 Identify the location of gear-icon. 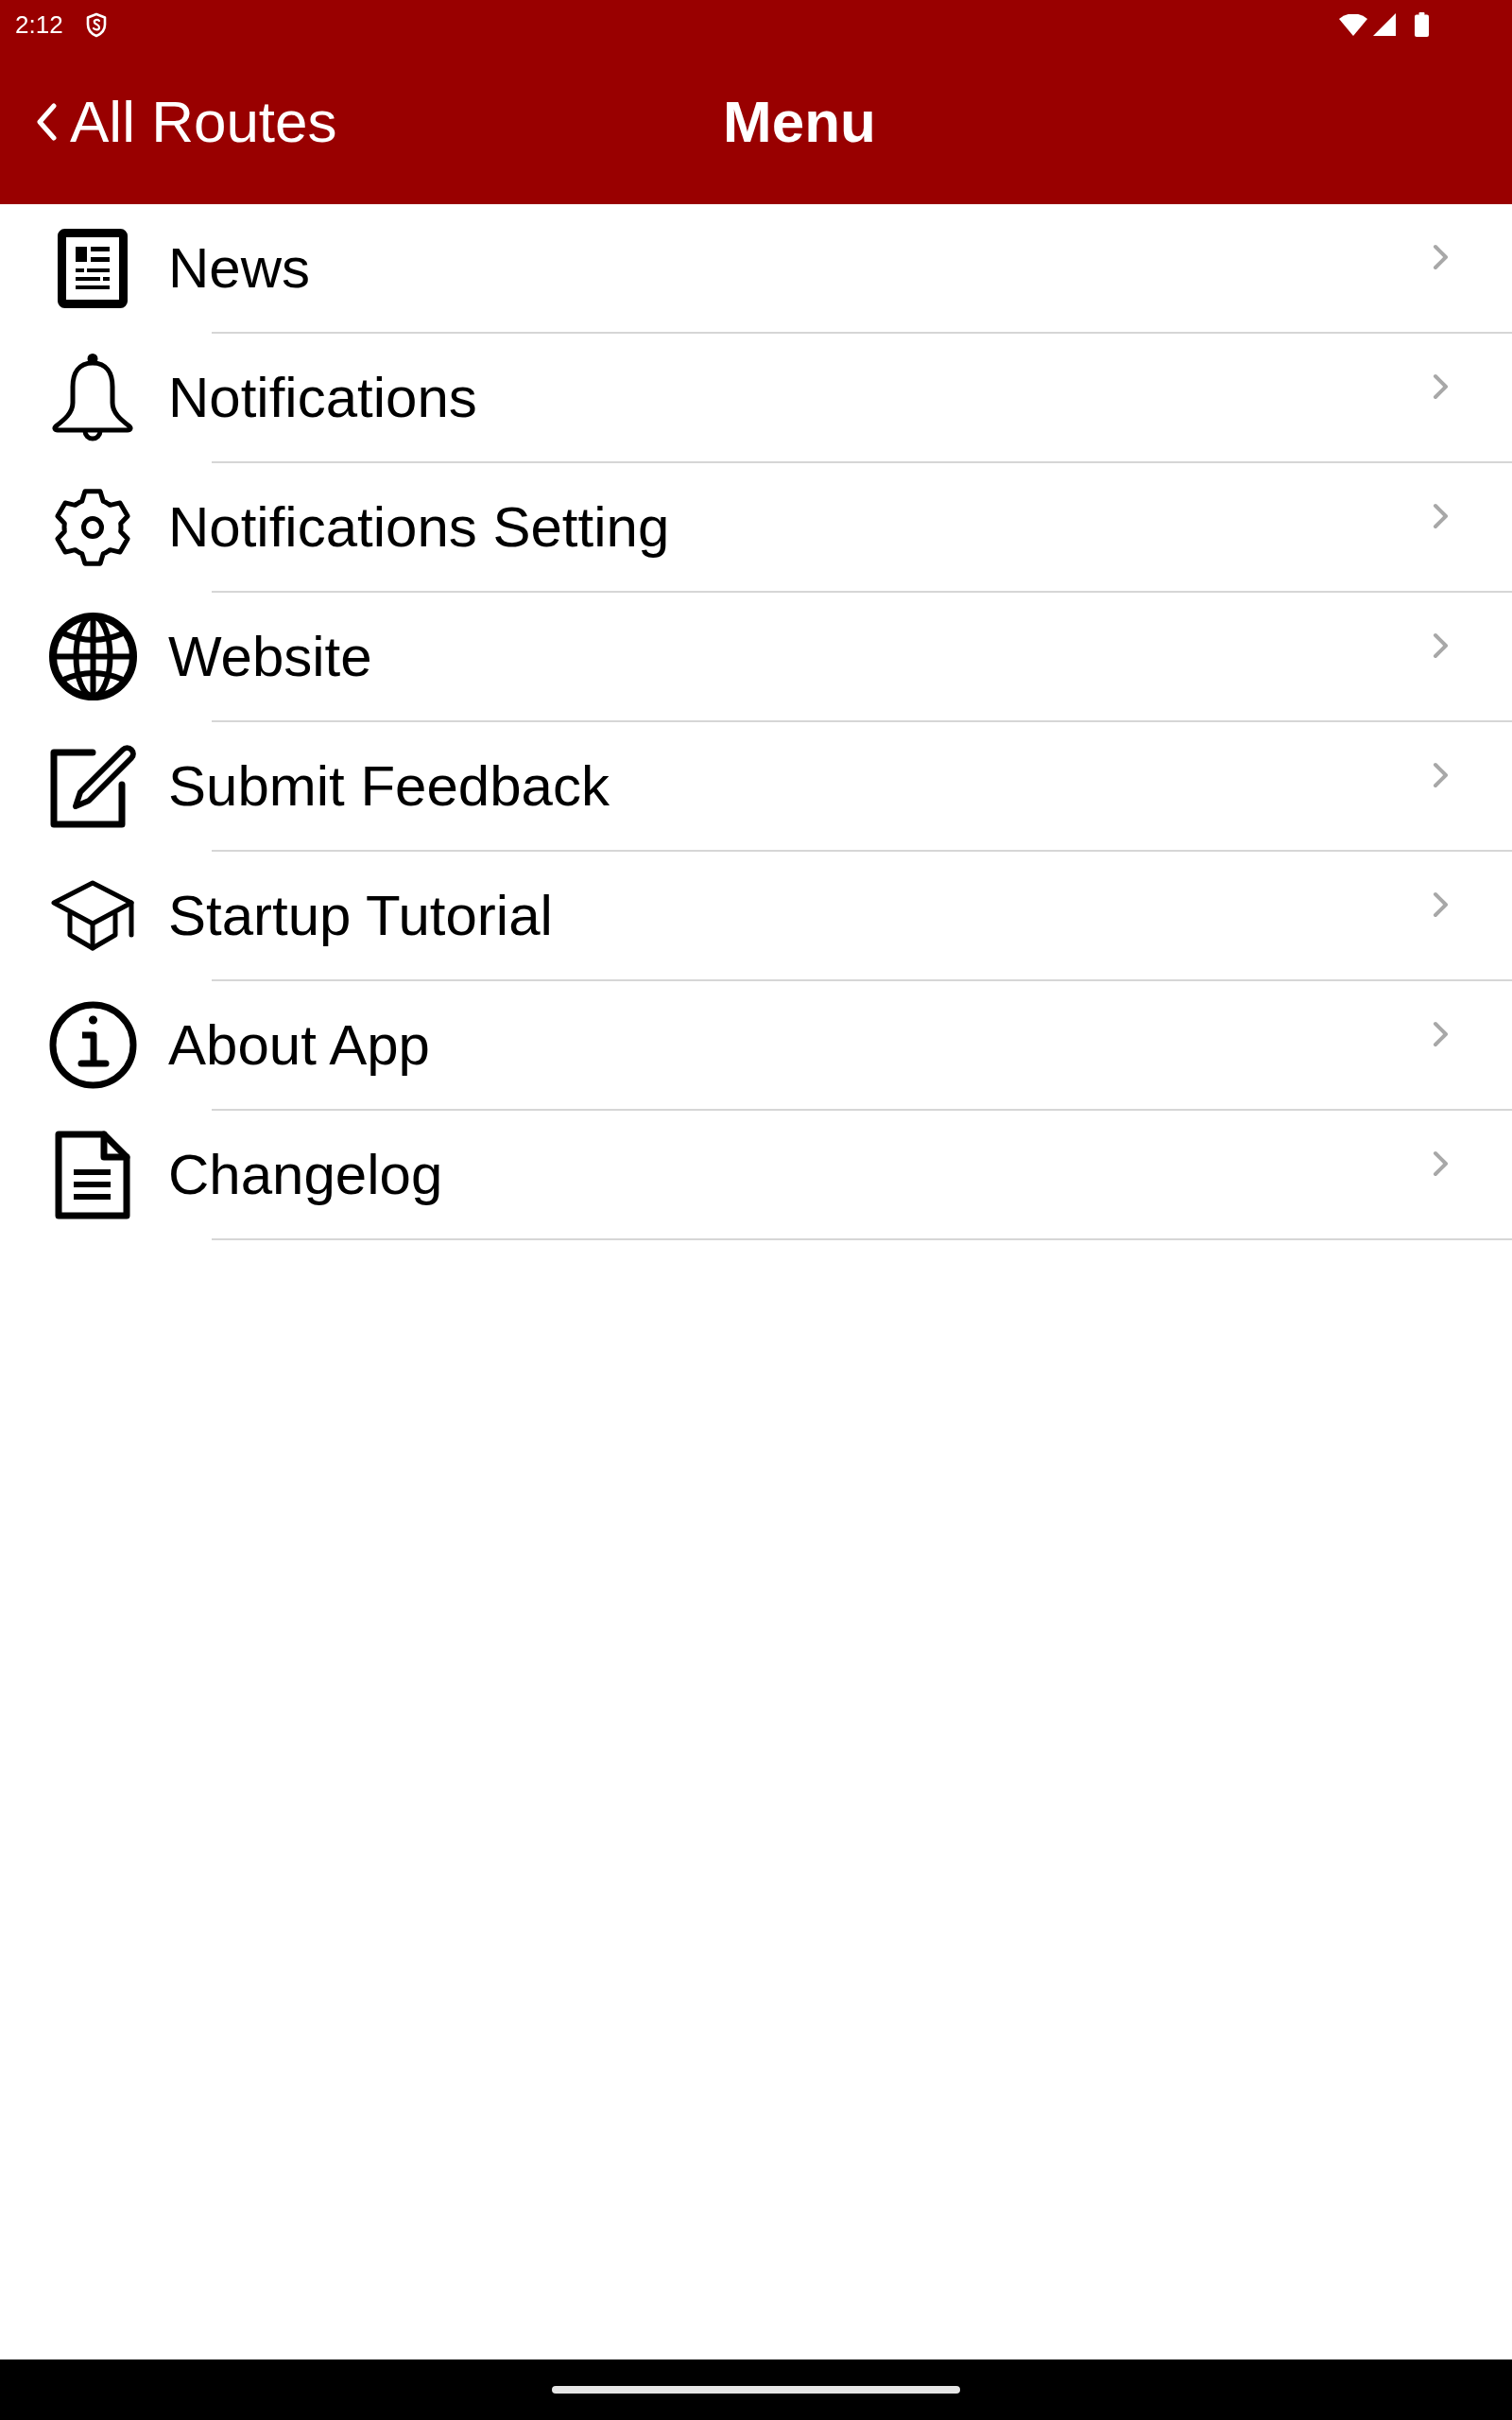
(92, 527).